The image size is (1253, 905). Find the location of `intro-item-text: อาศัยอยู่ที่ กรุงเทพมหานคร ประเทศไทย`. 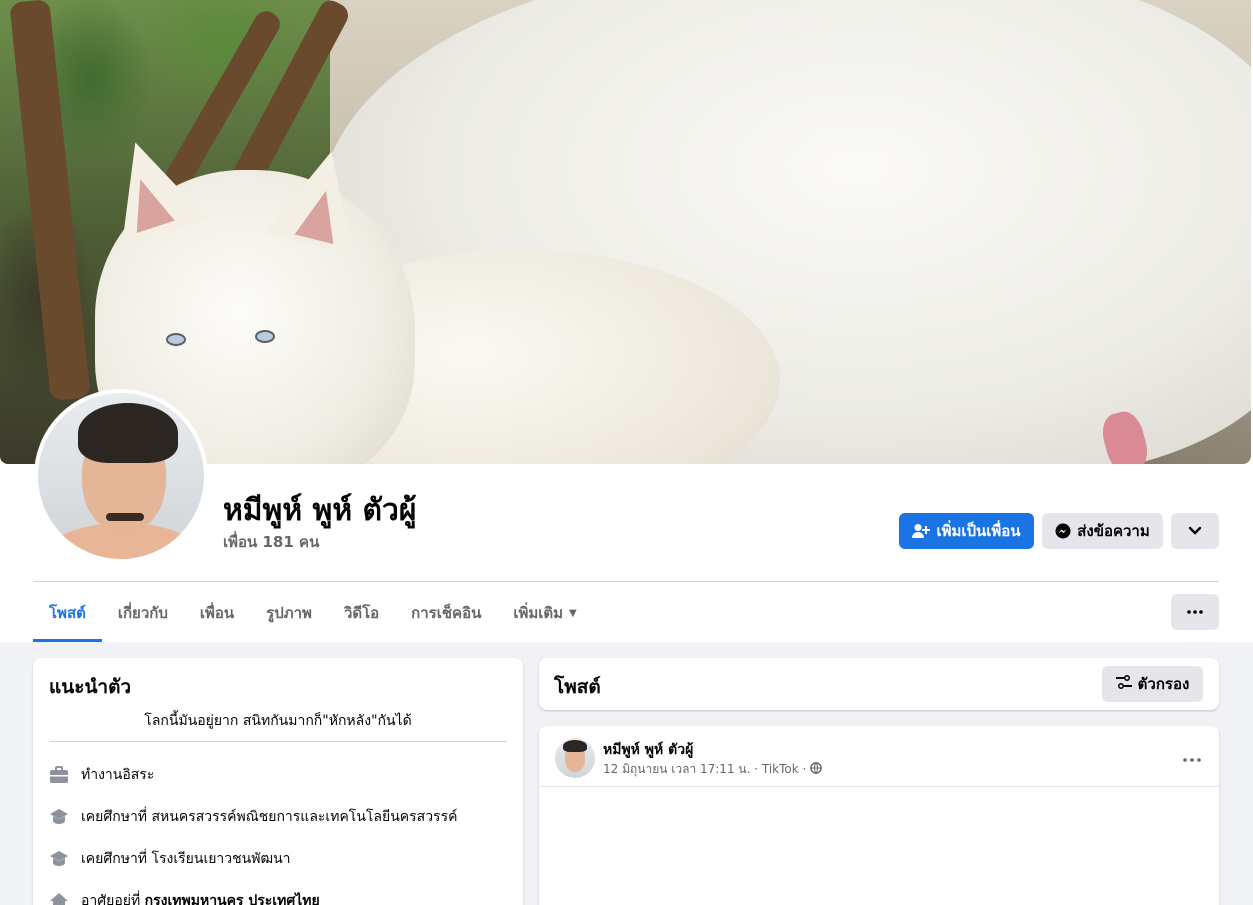

intro-item-text: อาศัยอยู่ที่ กรุงเทพมหานคร ประเทศไทย is located at coordinates (200, 897).